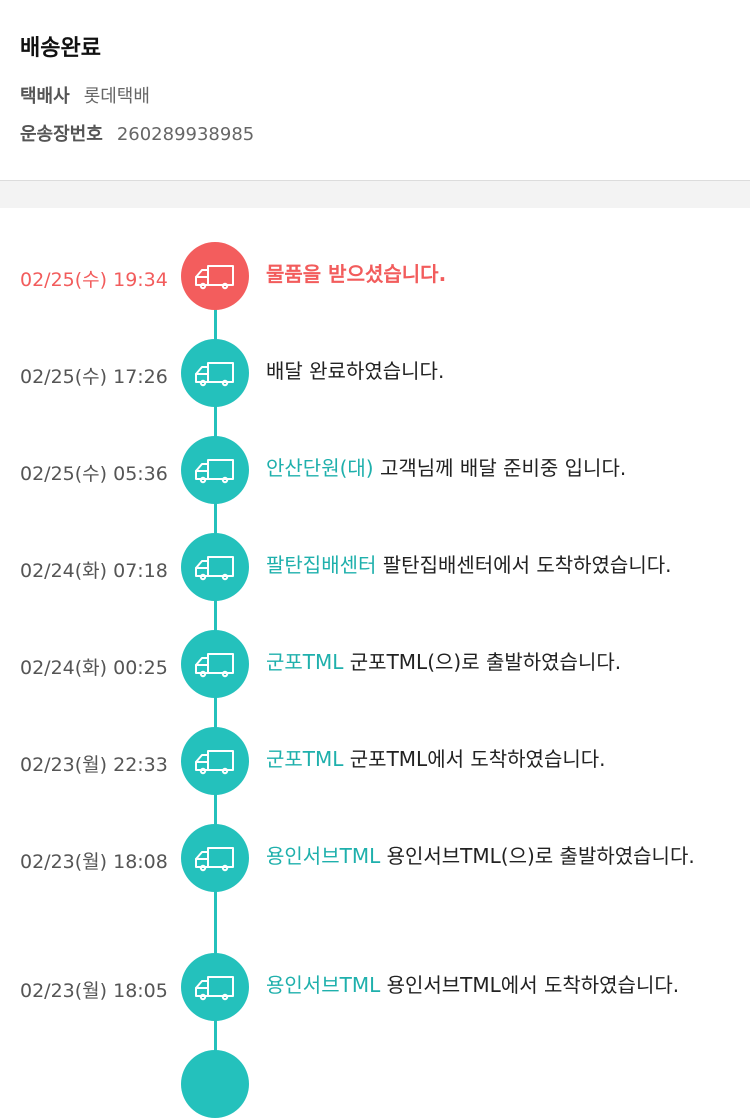 This screenshot has width=750, height=1118. Describe the element at coordinates (533, 985) in the screenshot. I see `timeline-text: 용인서브TML에서 도착하였습니다.` at that location.